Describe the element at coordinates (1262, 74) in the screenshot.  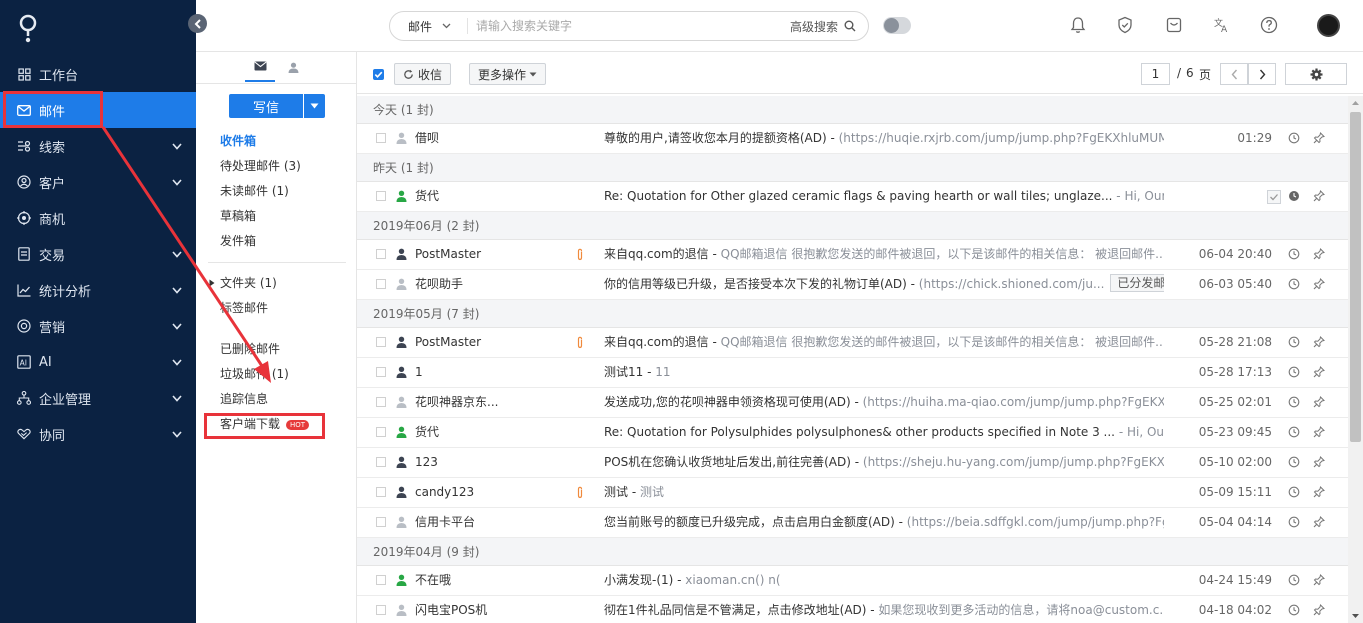
I see `next-page-button` at that location.